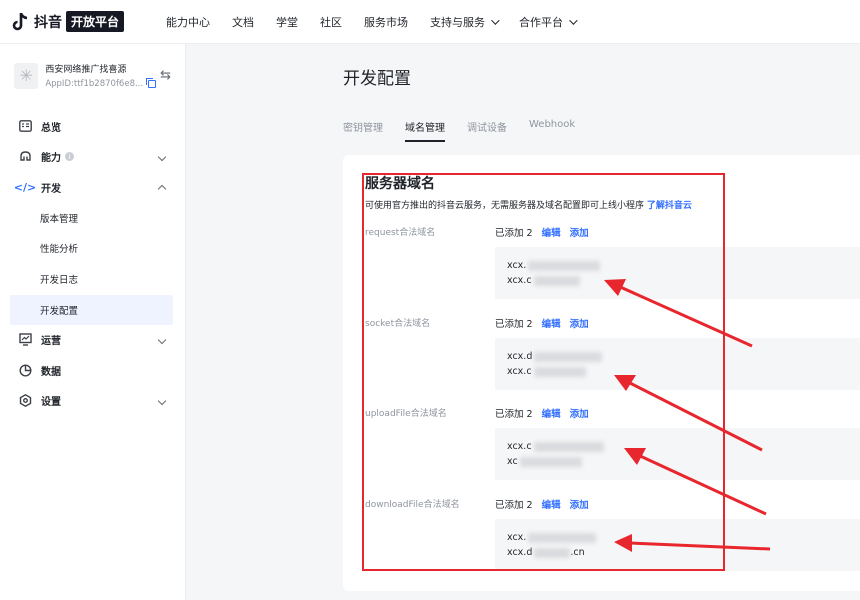 The height and width of the screenshot is (600, 860). I want to click on nav-item-support: 支持与服务, so click(465, 22).